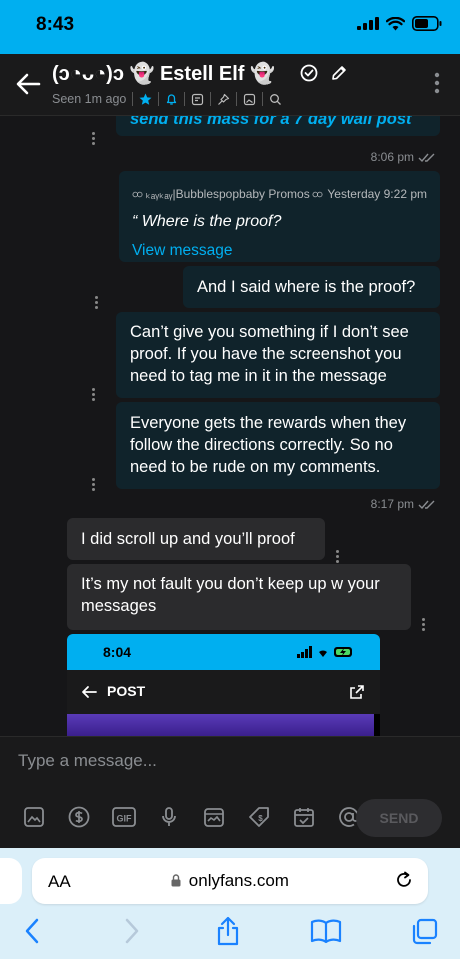  I want to click on image-icon, so click(34, 817).